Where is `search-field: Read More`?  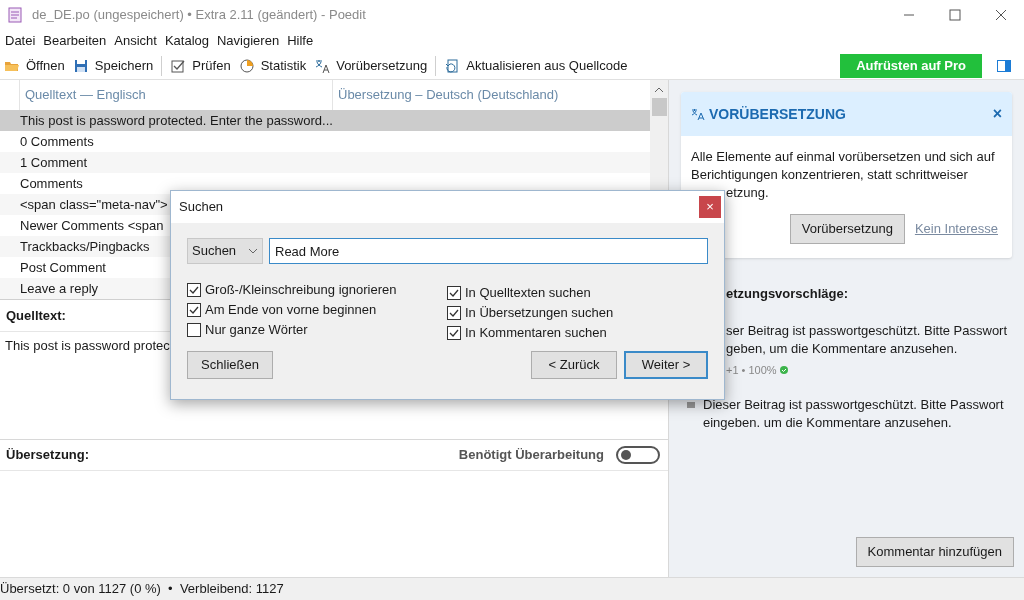
search-field: Read More is located at coordinates (488, 251).